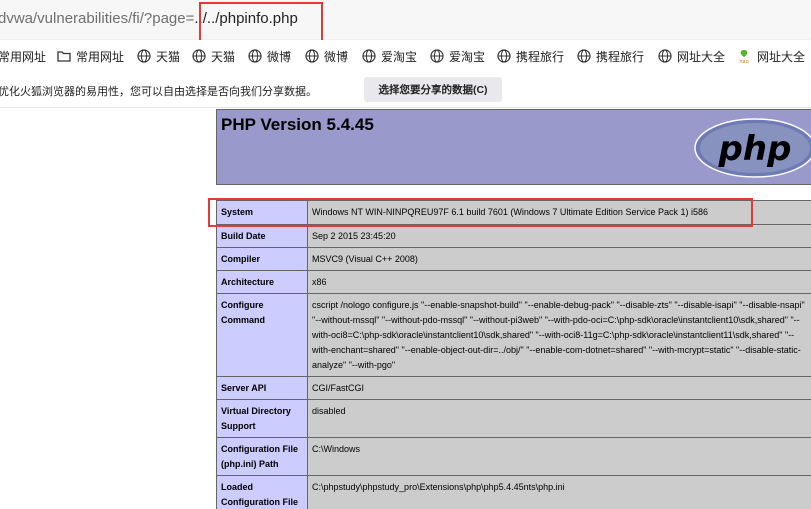  I want to click on row-key: Server API, so click(262, 388).